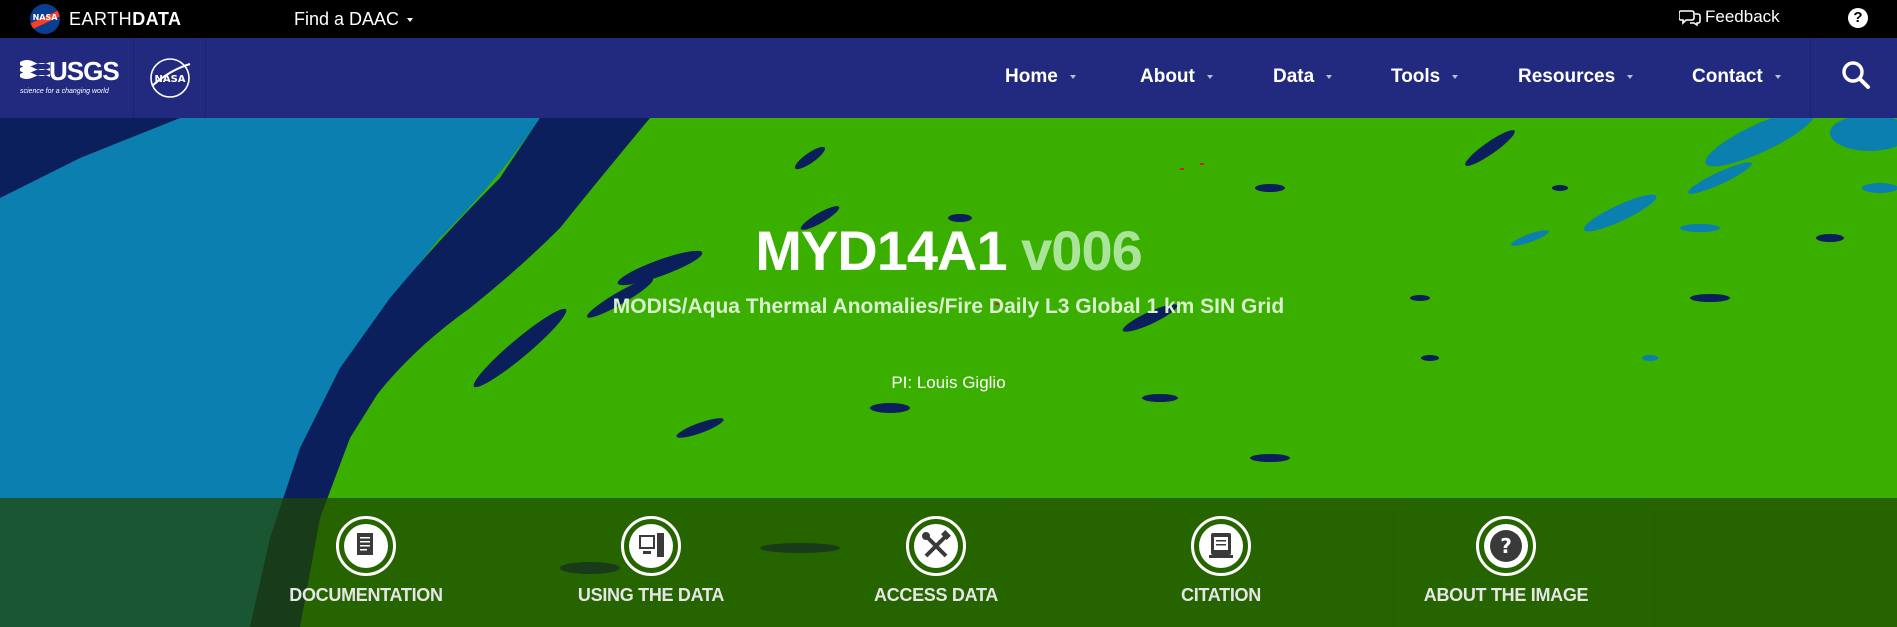 The image size is (1897, 627). What do you see at coordinates (125, 18) in the screenshot?
I see `earthdata-wordmark: EARTHDATA` at bounding box center [125, 18].